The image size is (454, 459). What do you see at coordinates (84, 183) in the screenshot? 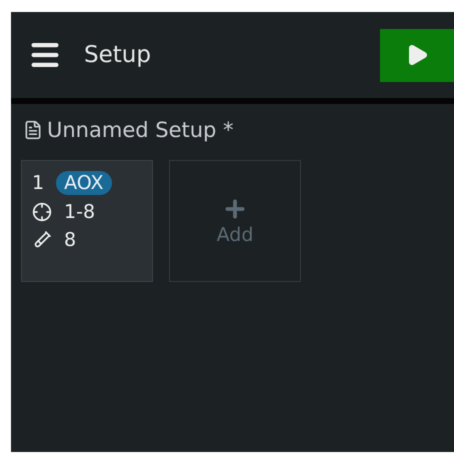
I see `tag-label: AOX` at bounding box center [84, 183].